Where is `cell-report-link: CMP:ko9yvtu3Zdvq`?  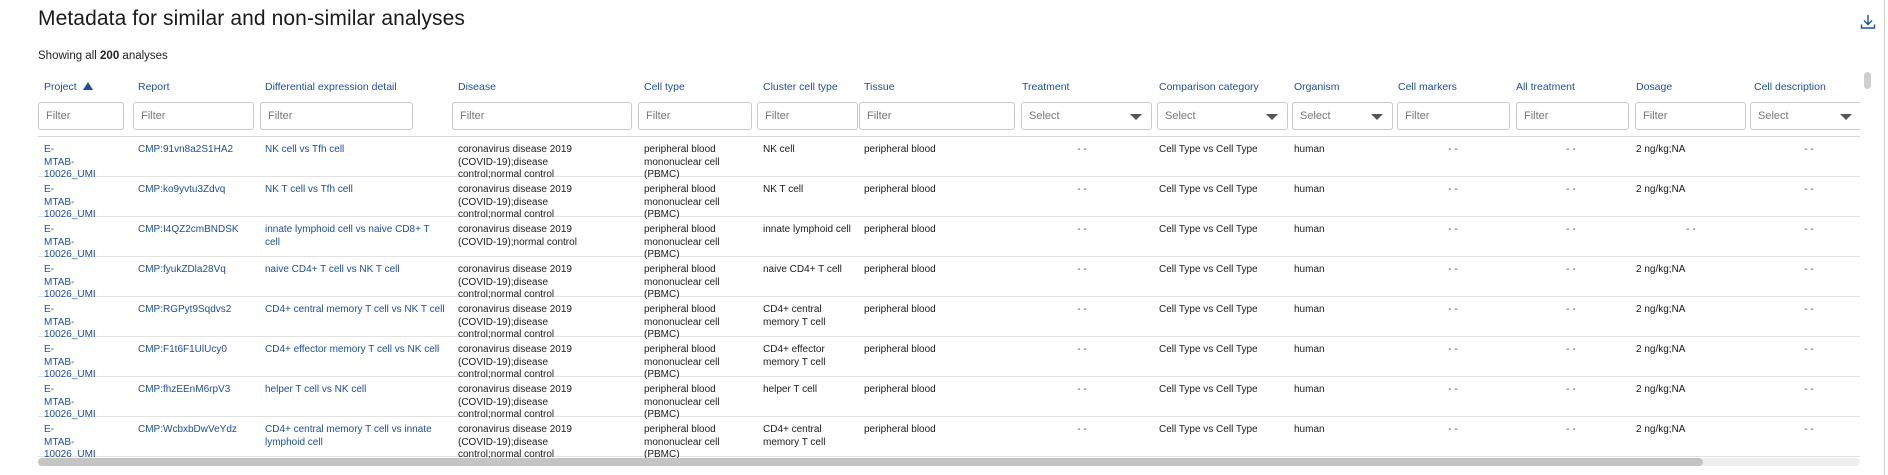 cell-report-link: CMP:ko9yvtu3Zdvq is located at coordinates (185, 190).